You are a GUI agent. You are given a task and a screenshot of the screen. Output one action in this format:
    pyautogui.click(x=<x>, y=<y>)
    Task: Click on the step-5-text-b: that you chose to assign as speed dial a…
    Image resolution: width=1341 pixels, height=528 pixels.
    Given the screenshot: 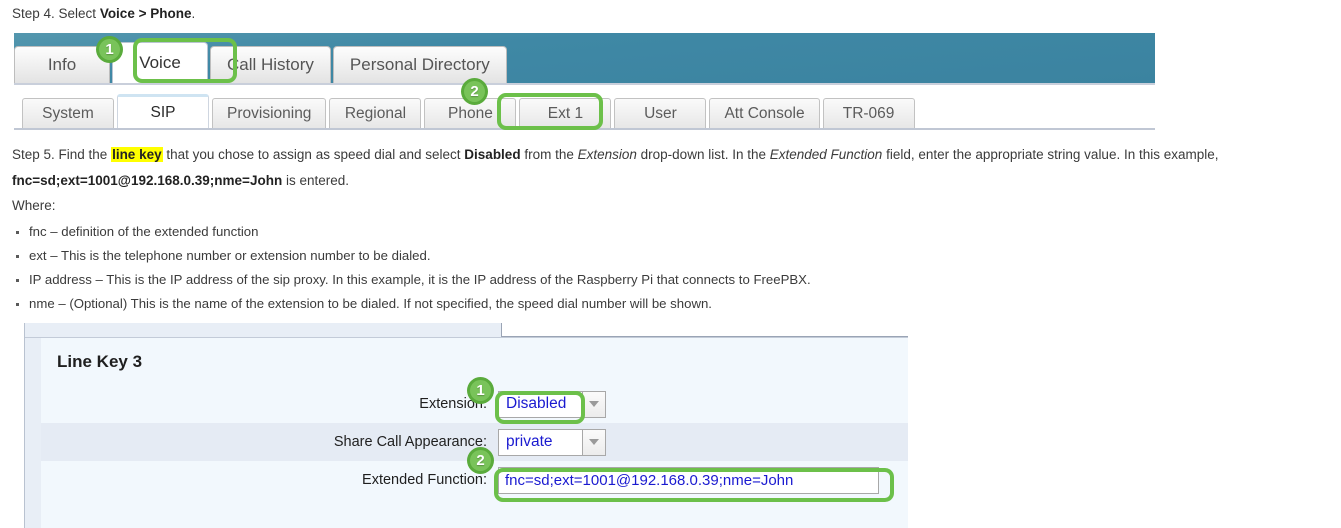 What is the action you would take?
    pyautogui.click(x=313, y=154)
    